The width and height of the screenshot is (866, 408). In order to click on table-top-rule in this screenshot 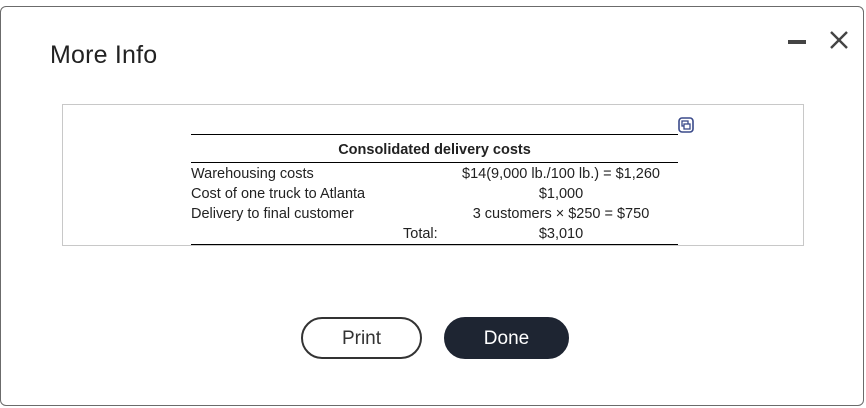, I will do `click(434, 134)`.